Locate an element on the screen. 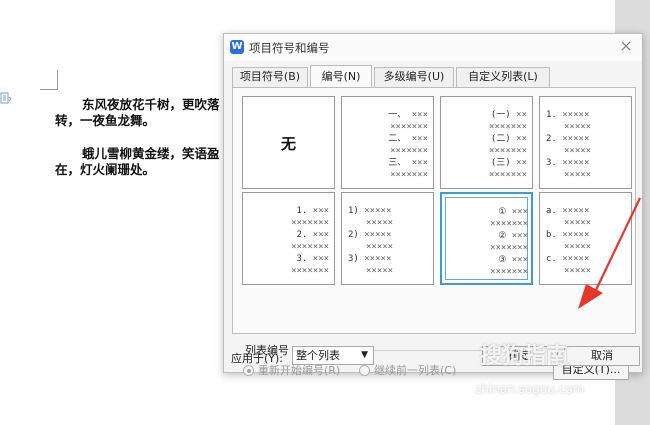 The width and height of the screenshot is (650, 425). preview-row: 2. ××××× is located at coordinates (586, 139).